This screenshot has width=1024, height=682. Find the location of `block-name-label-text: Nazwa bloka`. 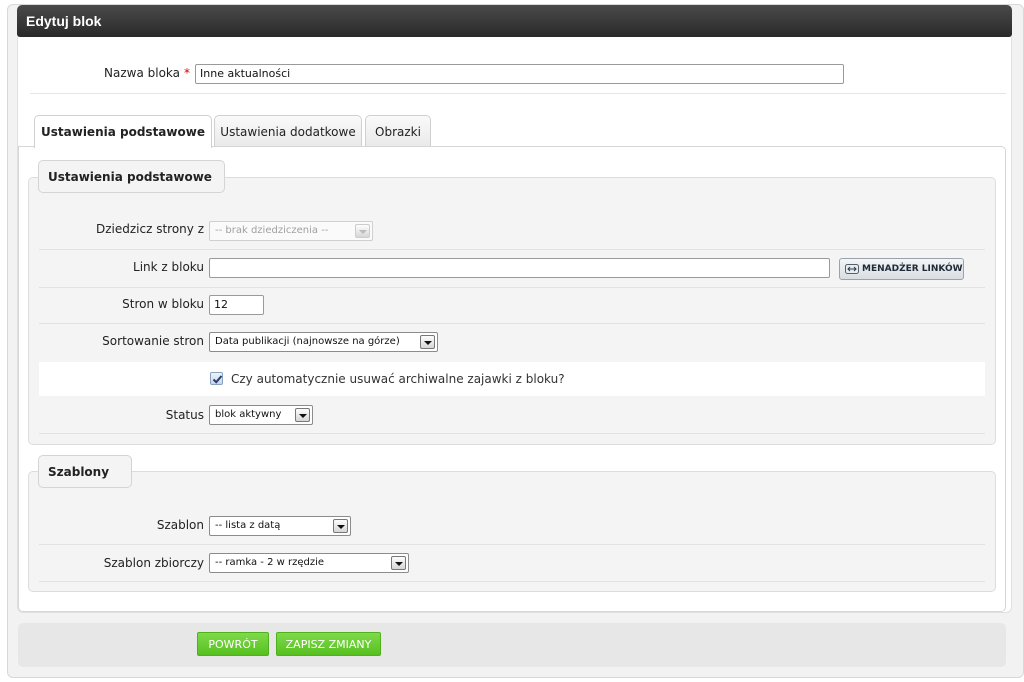

block-name-label-text: Nazwa bloka is located at coordinates (142, 73).